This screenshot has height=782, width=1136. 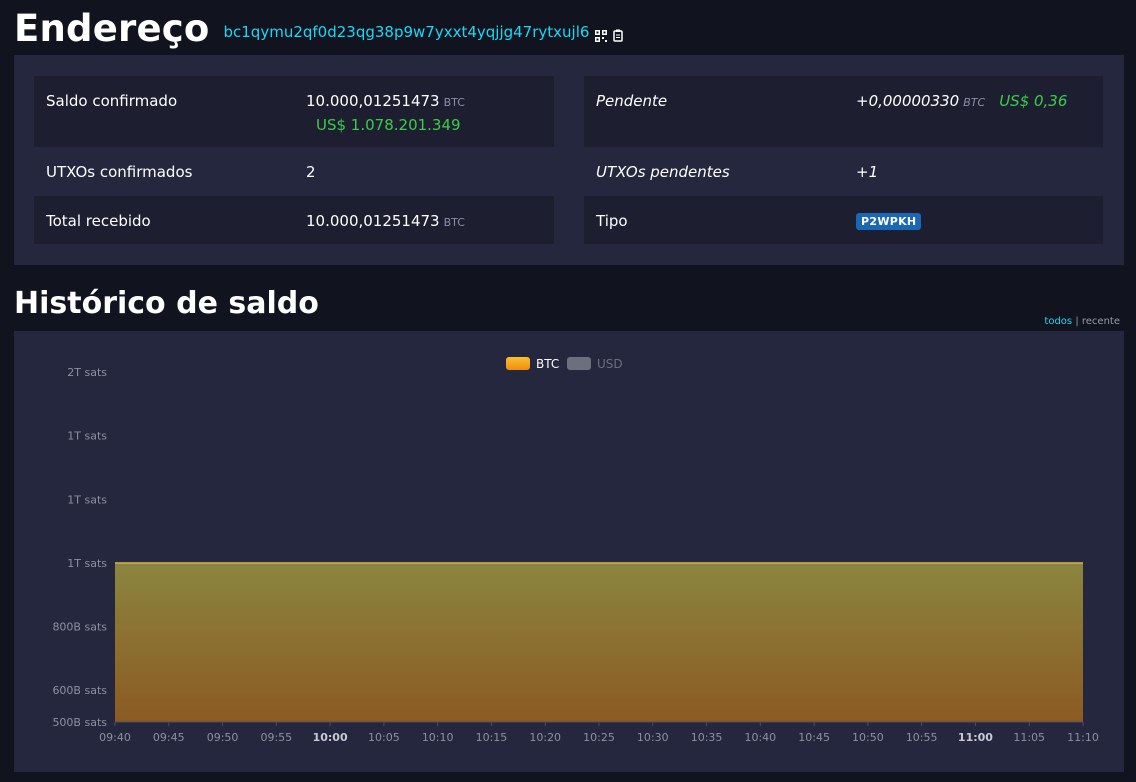 I want to click on legend-label-usd: USD, so click(x=610, y=364).